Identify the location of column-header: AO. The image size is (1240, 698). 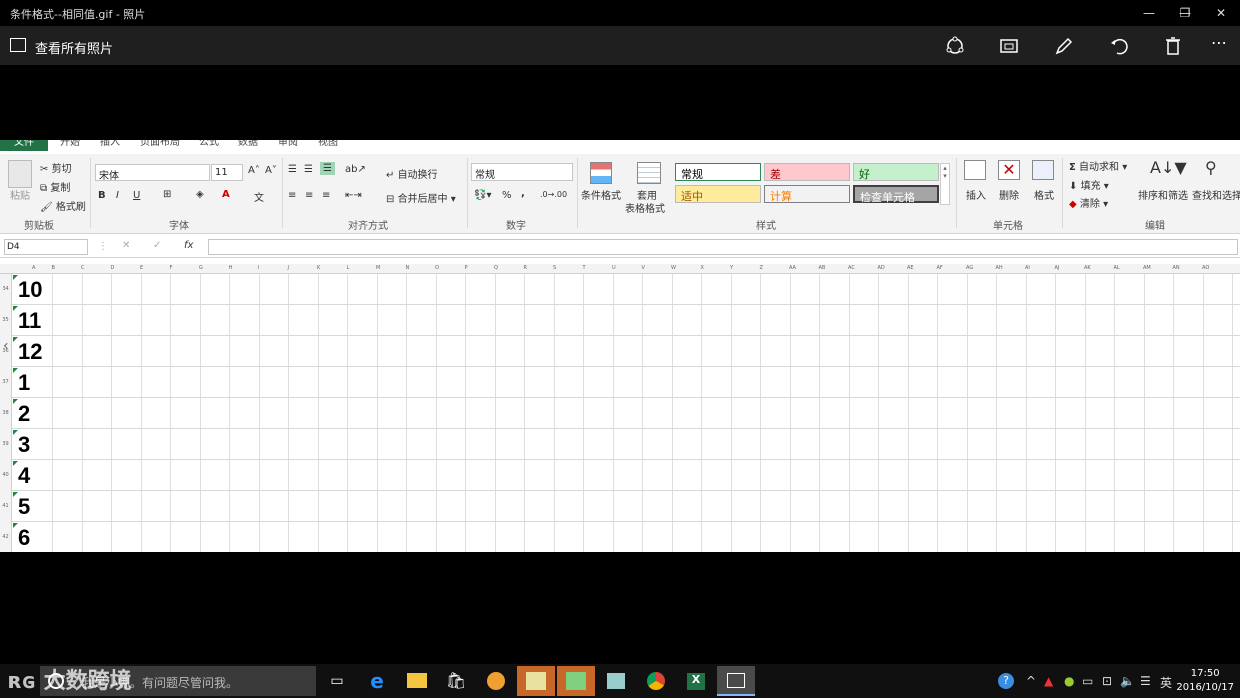
(1205, 268).